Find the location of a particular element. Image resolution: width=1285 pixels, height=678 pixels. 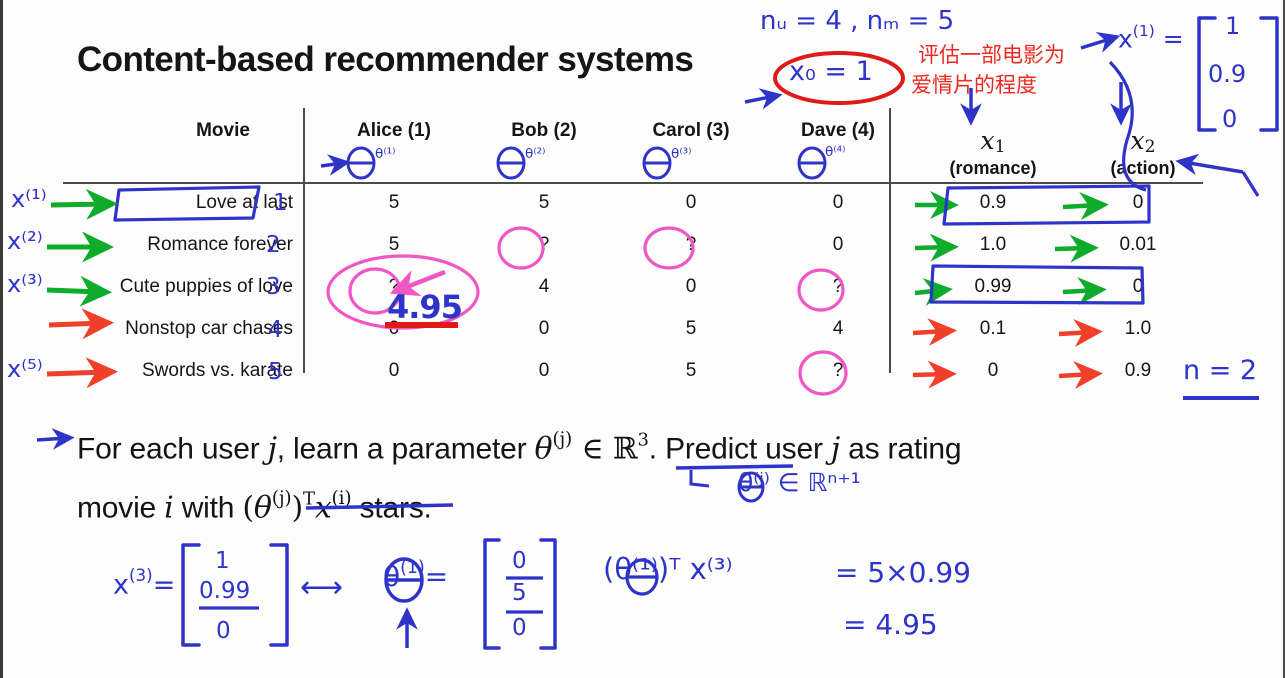

para-paren-close: ) is located at coordinates (297, 508).